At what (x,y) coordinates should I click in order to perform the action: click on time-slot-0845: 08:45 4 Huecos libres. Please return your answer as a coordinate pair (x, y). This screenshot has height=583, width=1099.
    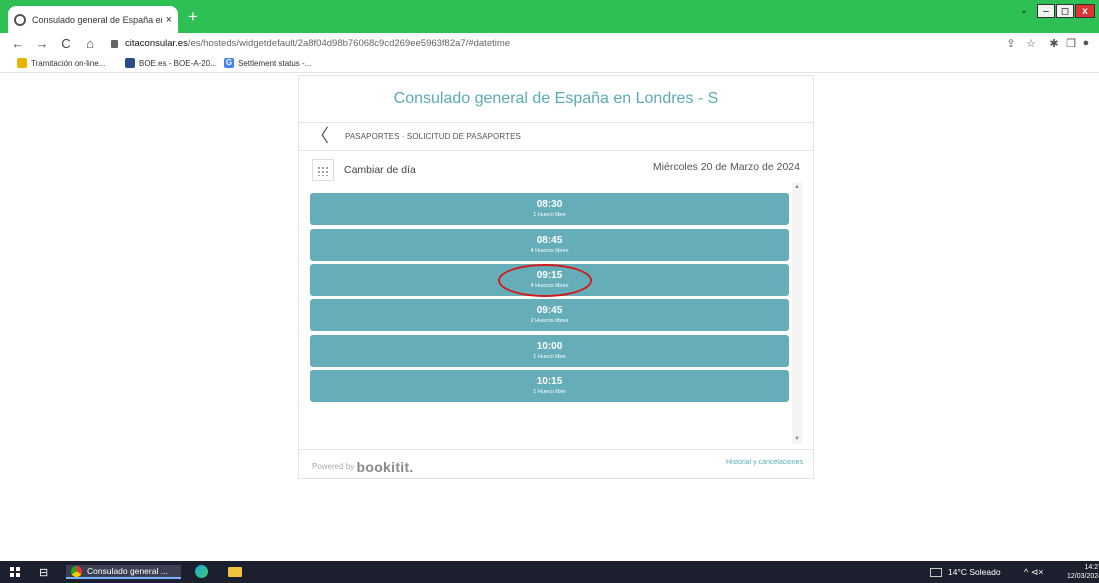
    Looking at the image, I should click on (549, 245).